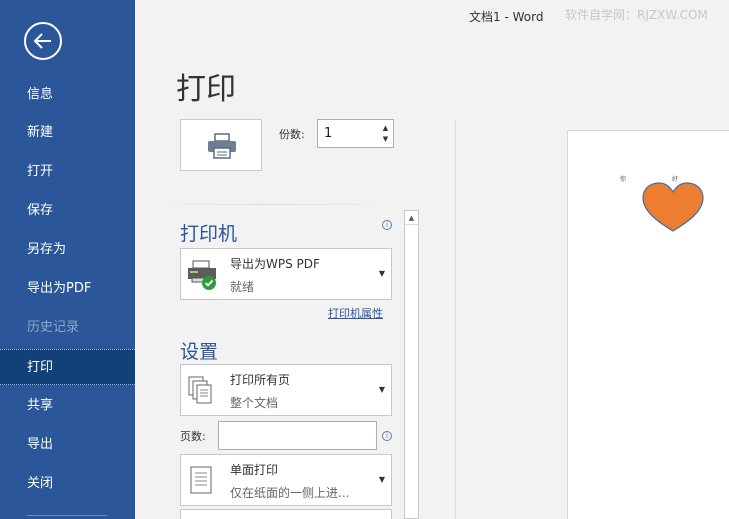  Describe the element at coordinates (199, 352) in the screenshot. I see `settings-section-title: 设置` at that location.